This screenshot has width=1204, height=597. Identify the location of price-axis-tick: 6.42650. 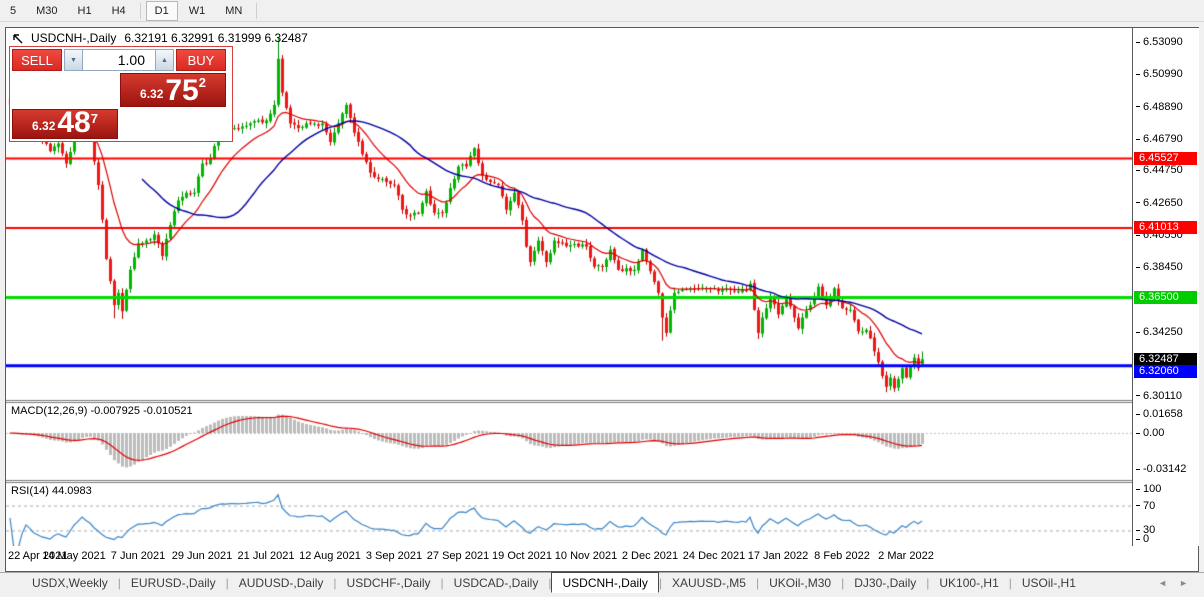
(1159, 203).